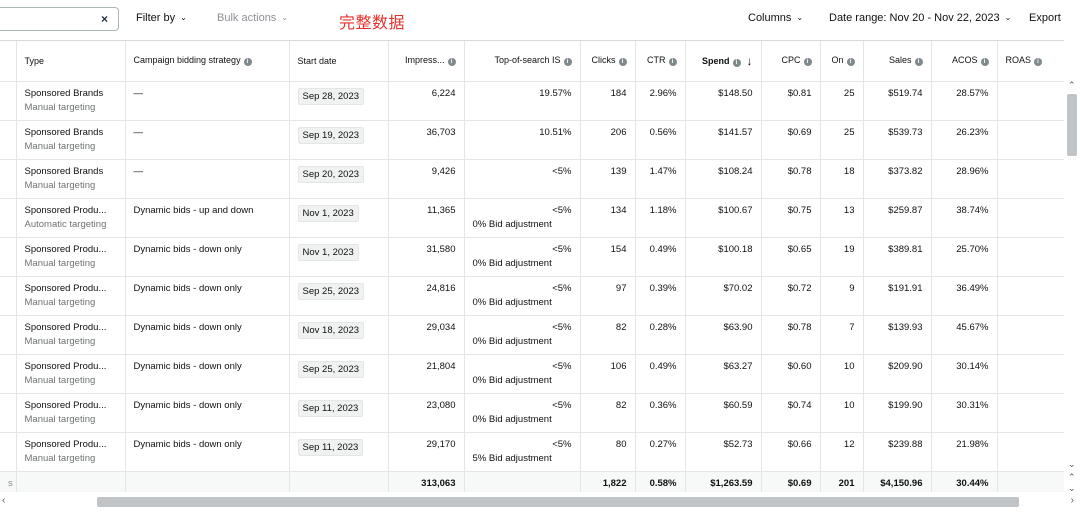 The height and width of the screenshot is (517, 1080). I want to click on start-date-cell: Sep 25, 2023, so click(339, 296).